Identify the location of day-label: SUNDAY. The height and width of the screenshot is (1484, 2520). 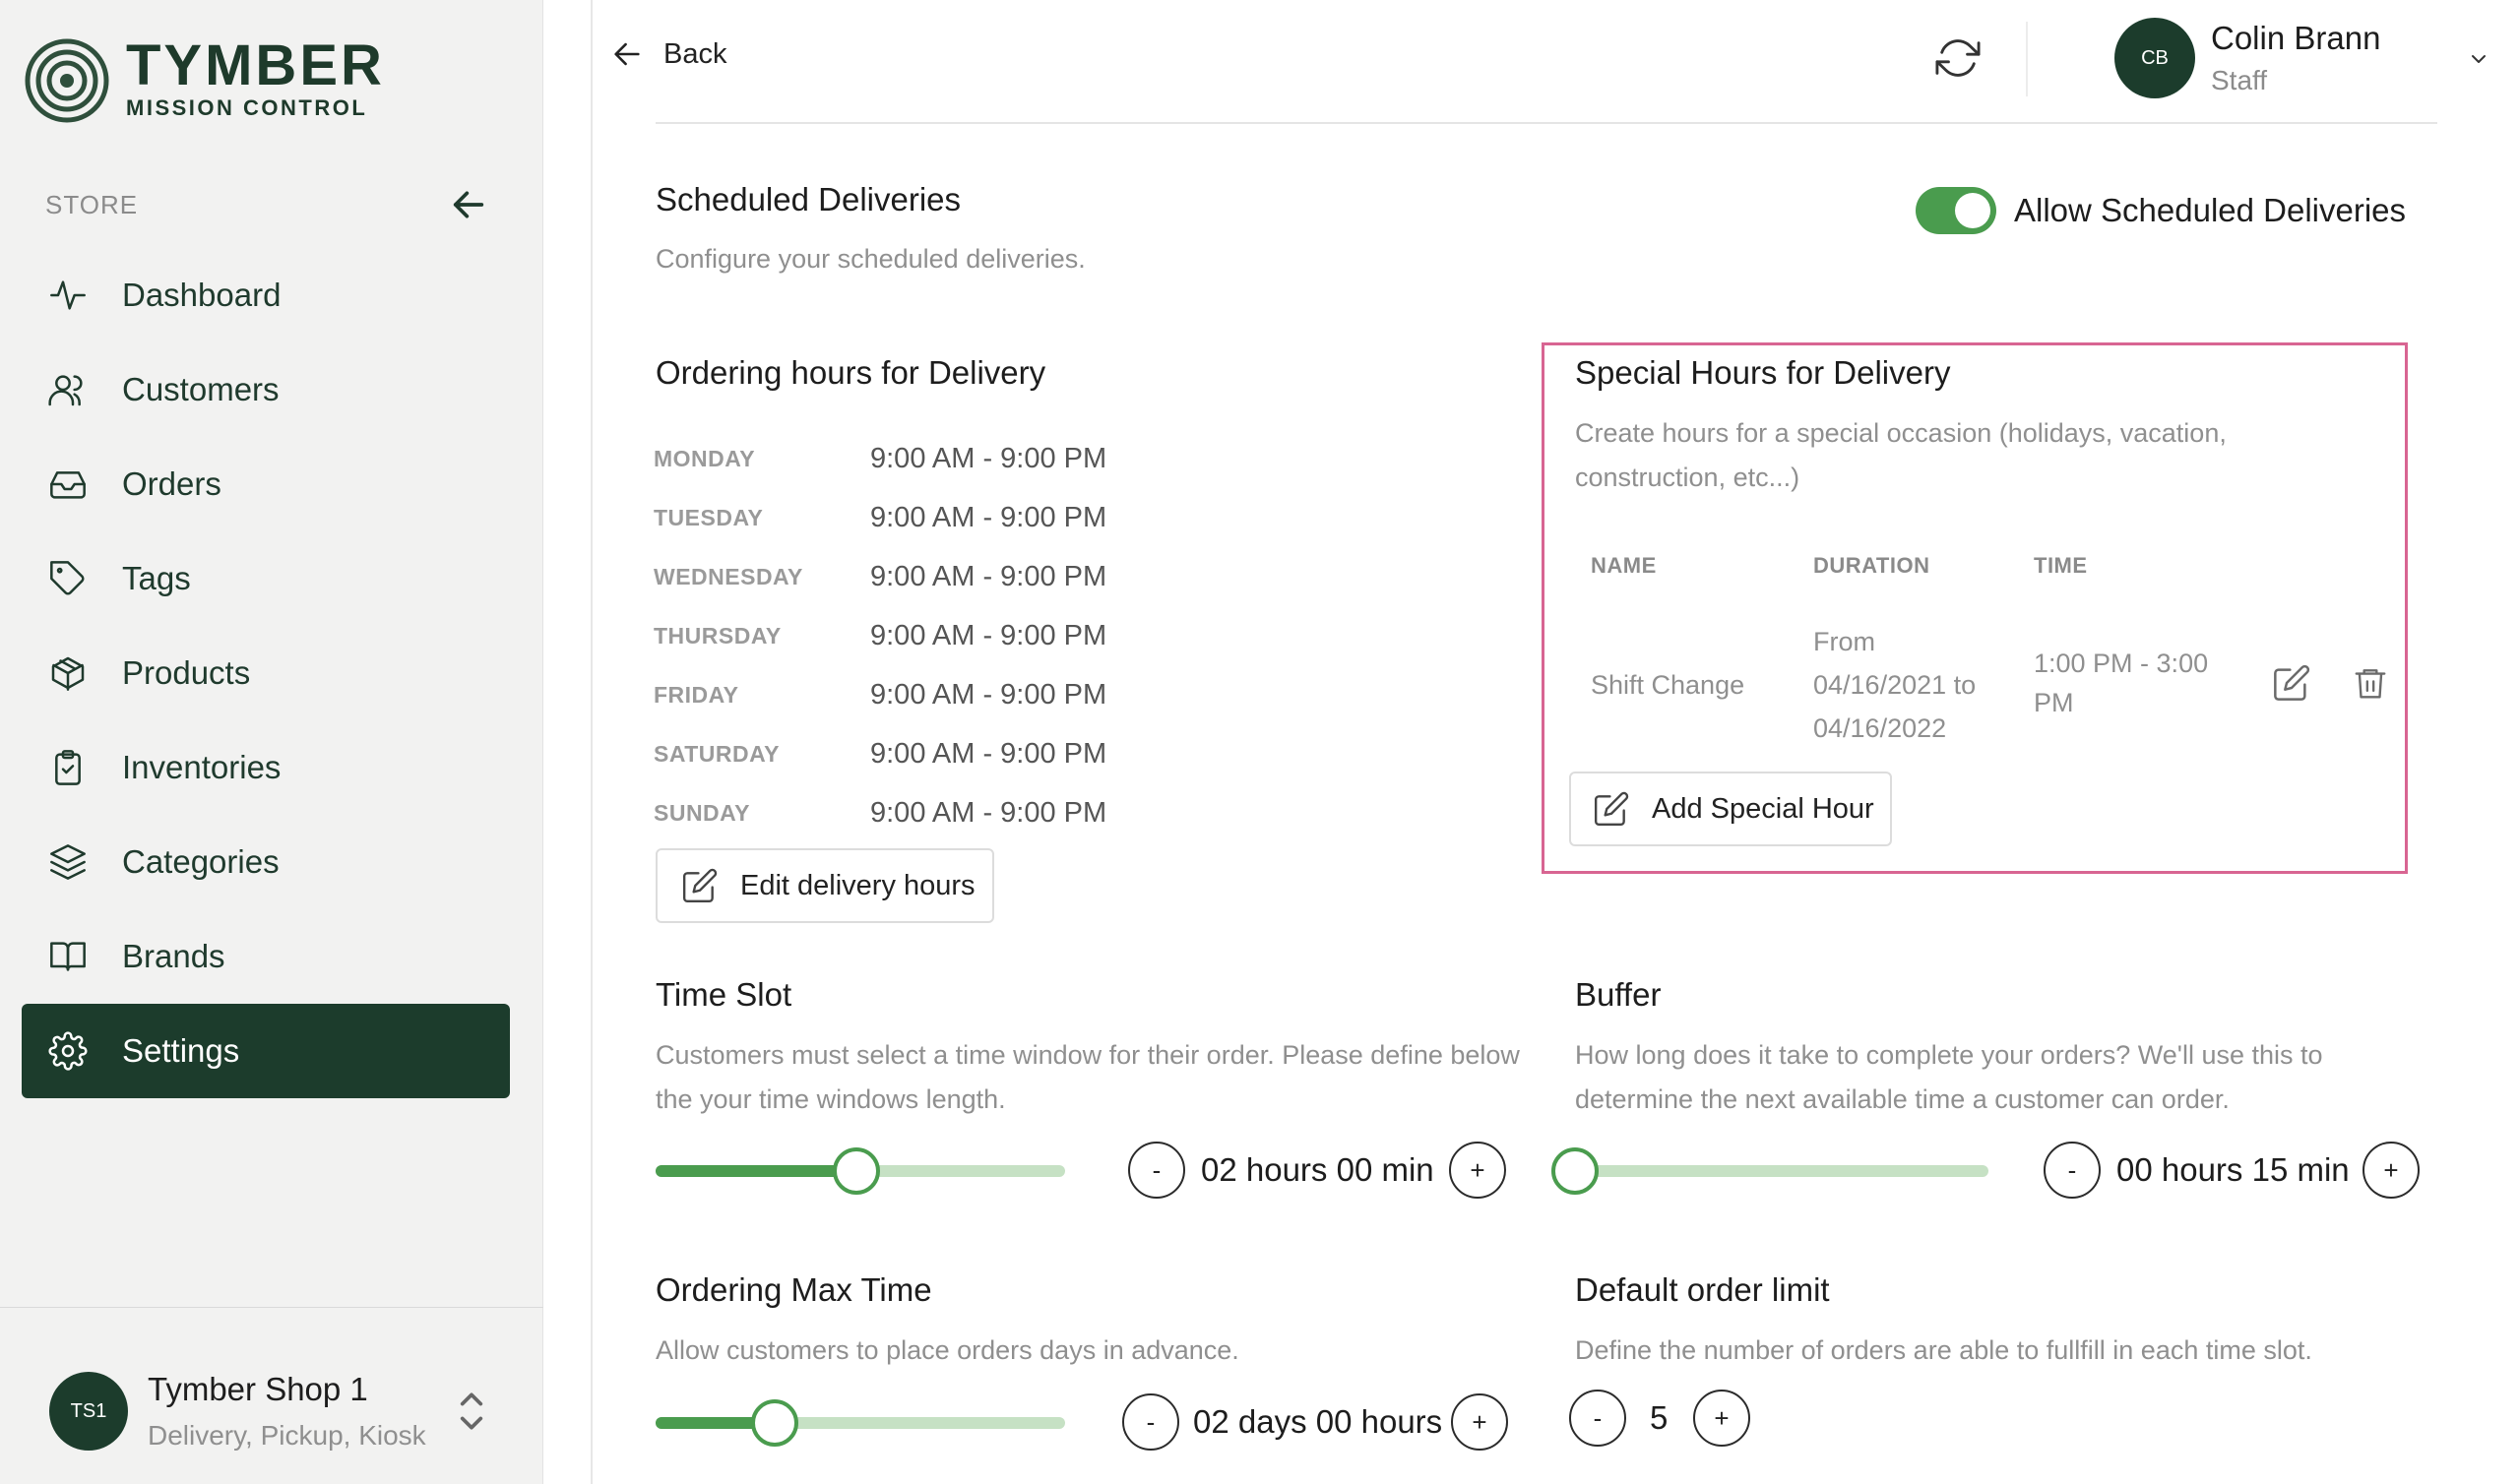
(702, 812).